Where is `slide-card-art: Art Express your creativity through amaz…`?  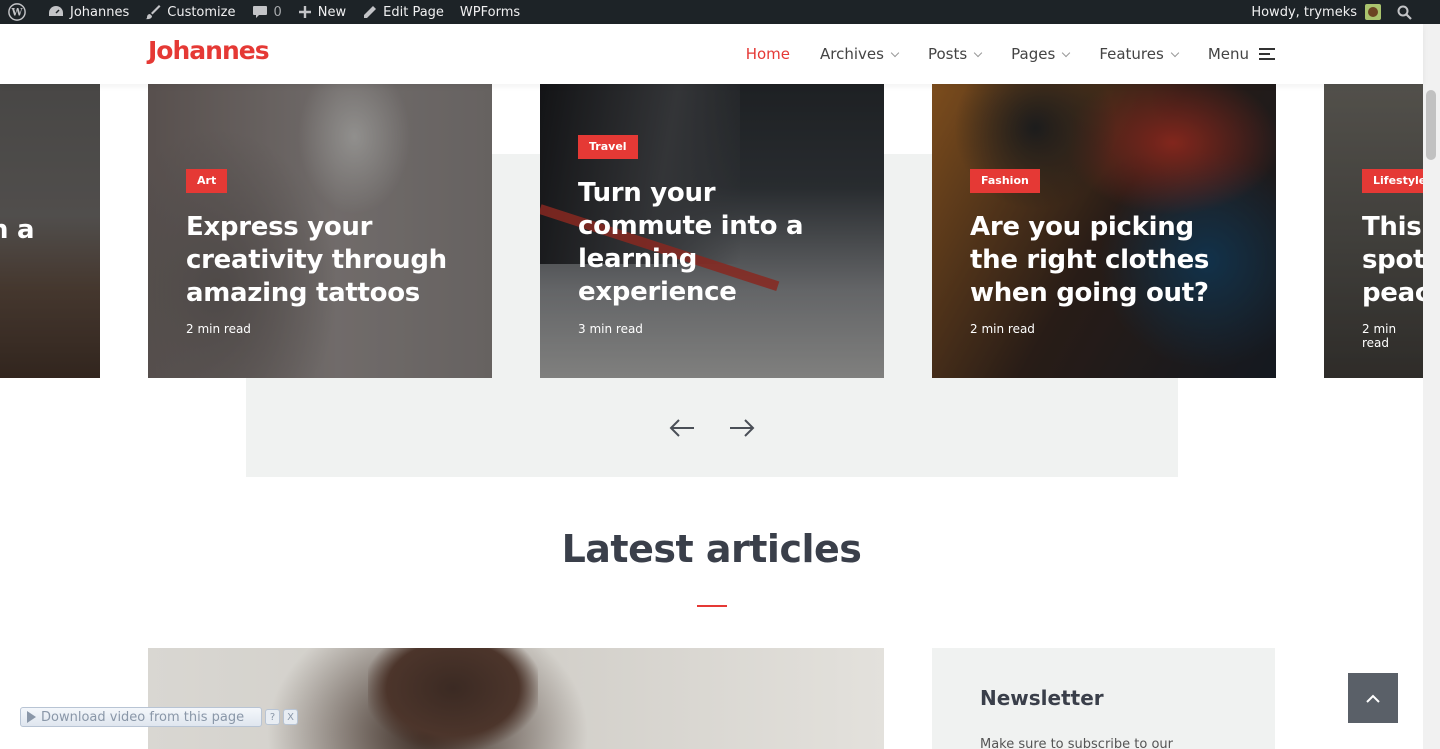
slide-card-art: Art Express your creativity through amaz… is located at coordinates (320, 231).